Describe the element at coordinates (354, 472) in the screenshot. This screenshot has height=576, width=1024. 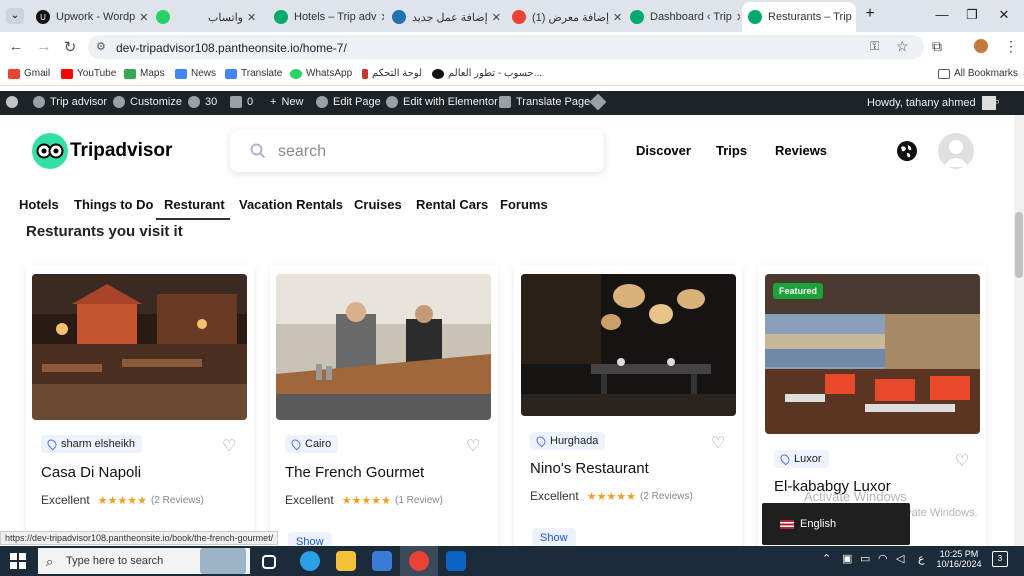
I see `restaurant-name: The French Gourmet` at that location.